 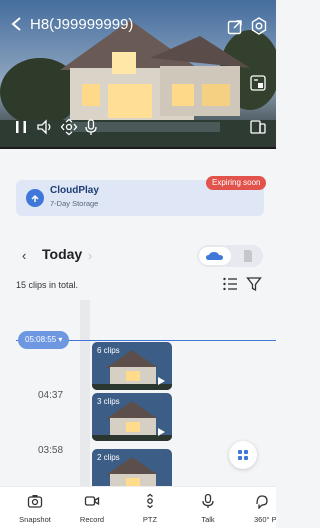 What do you see at coordinates (108, 457) in the screenshot?
I see `clip-count-label: 2 clips` at bounding box center [108, 457].